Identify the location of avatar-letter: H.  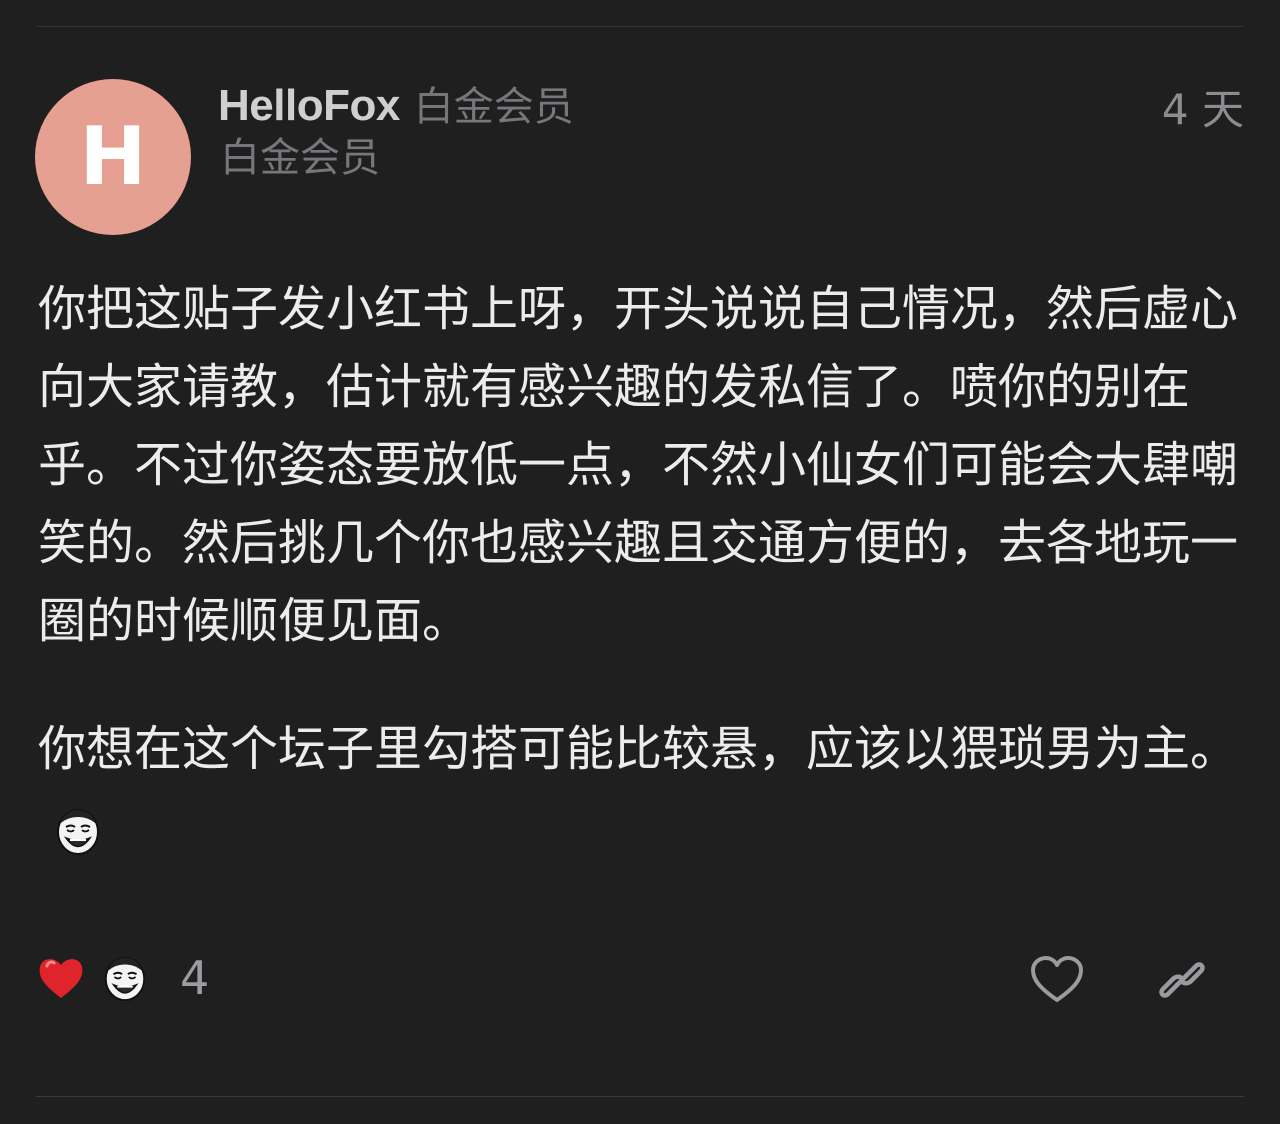
(113, 156).